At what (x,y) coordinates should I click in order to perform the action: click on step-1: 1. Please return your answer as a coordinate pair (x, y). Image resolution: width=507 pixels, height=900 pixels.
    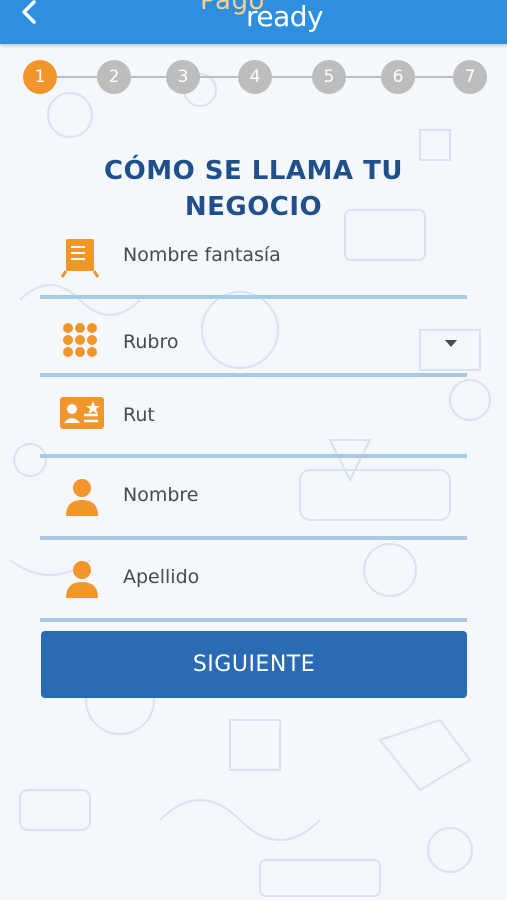
    Looking at the image, I should click on (40, 77).